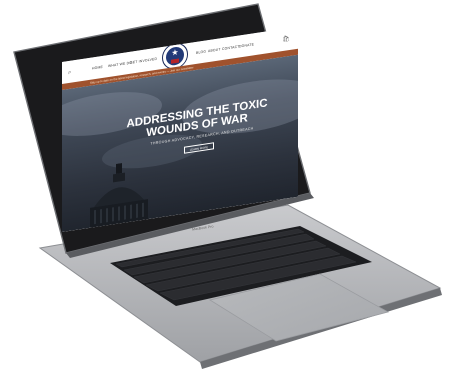 The image size is (450, 369). What do you see at coordinates (119, 195) in the screenshot?
I see `capitol-dome-image` at bounding box center [119, 195].